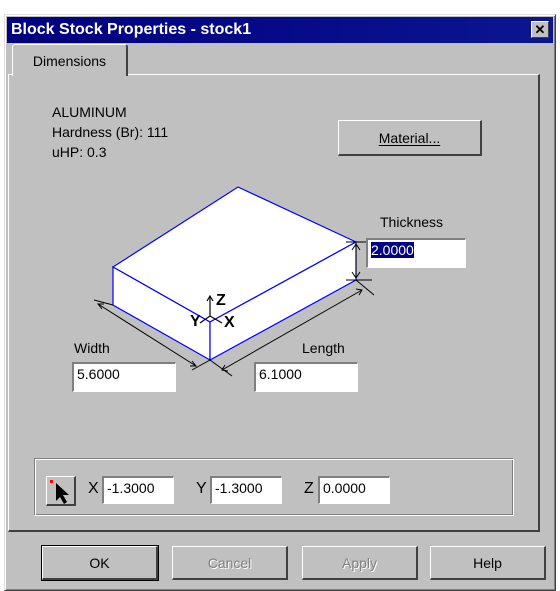  What do you see at coordinates (93, 488) in the screenshot?
I see `origin-x-label: X` at bounding box center [93, 488].